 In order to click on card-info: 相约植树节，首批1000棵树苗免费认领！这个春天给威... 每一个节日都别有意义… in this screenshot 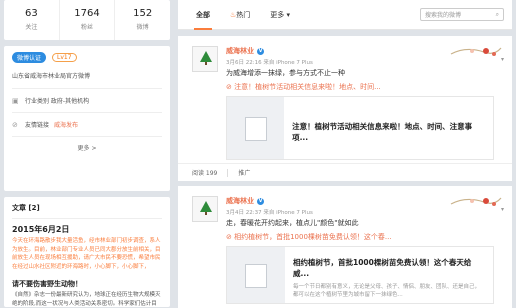, I will do `click(389, 275)`.